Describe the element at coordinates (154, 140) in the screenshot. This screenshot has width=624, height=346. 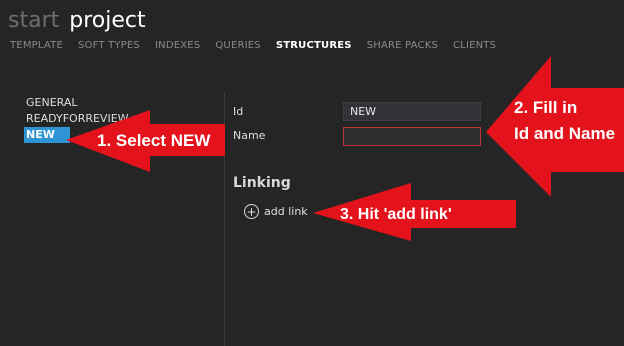
I see `callout-step1: 1. Select NEW` at that location.